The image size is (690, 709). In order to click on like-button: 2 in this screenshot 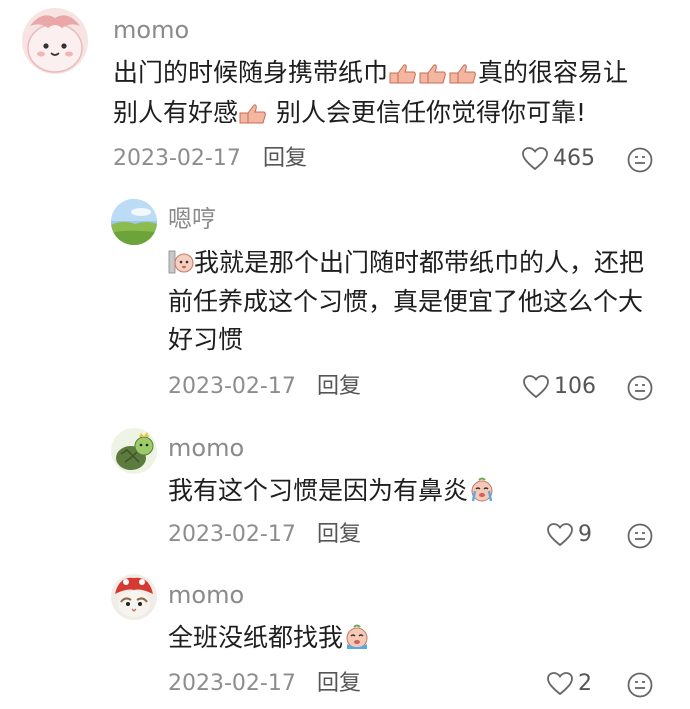, I will do `click(569, 684)`.